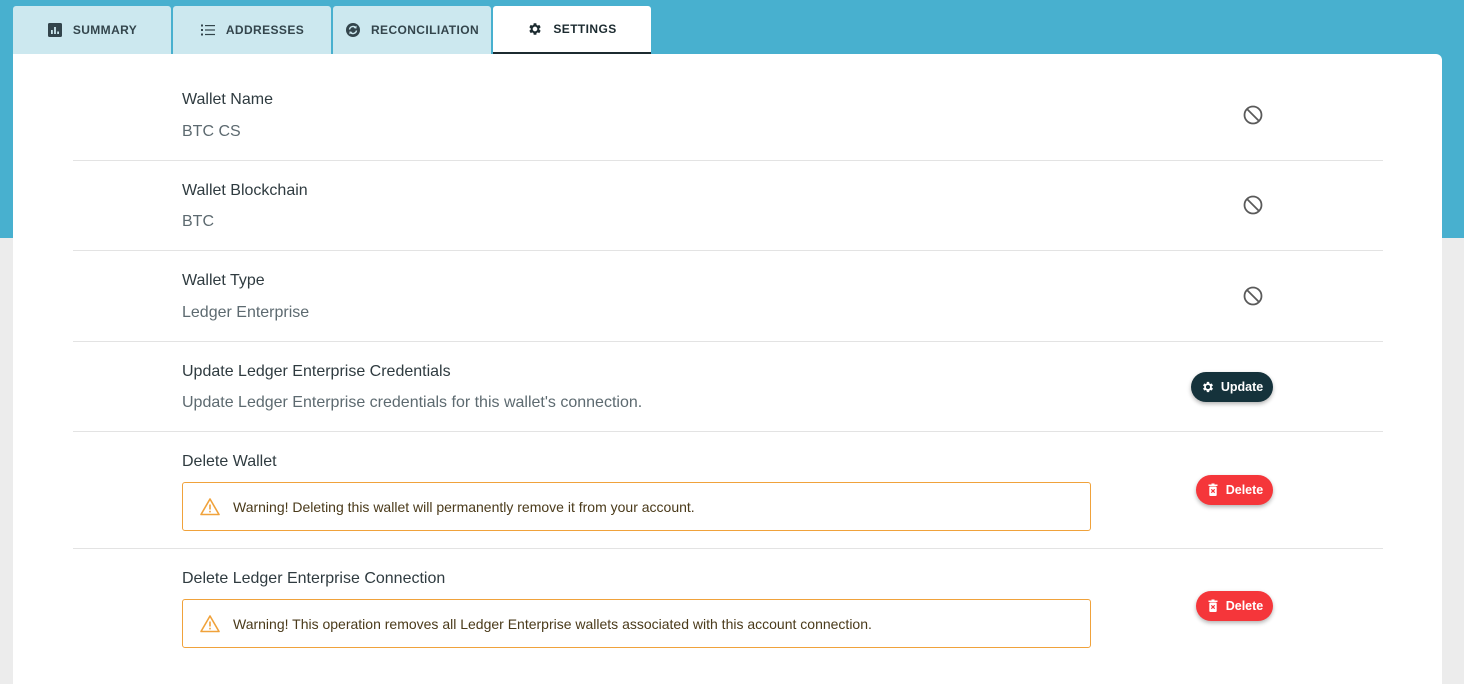 The width and height of the screenshot is (1464, 684). What do you see at coordinates (229, 461) in the screenshot?
I see `delete-wallet-title: Delete Wallet` at bounding box center [229, 461].